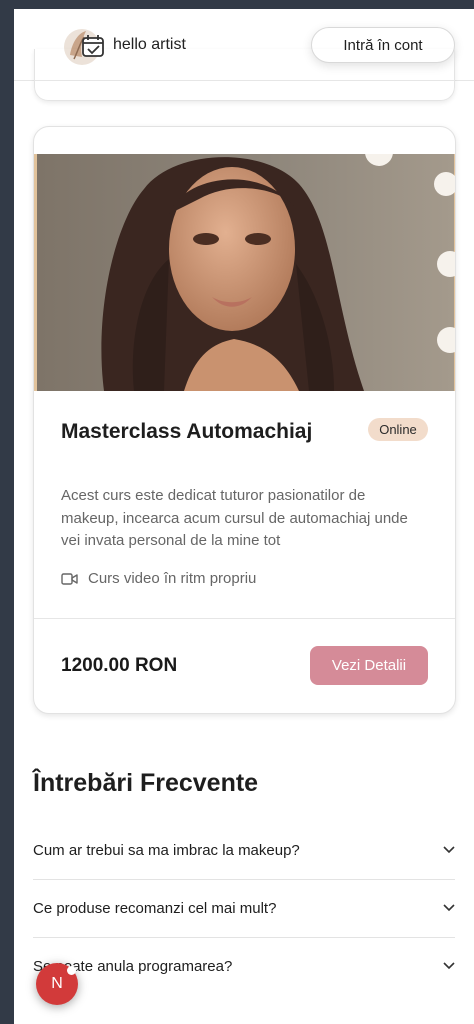  Describe the element at coordinates (186, 432) in the screenshot. I see `course-title: Masterclass Automachiaj` at that location.